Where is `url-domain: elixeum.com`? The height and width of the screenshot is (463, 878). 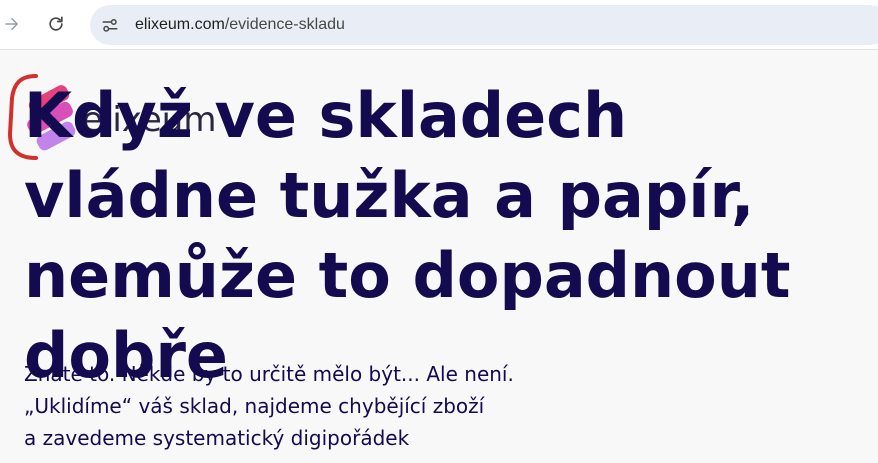
url-domain: elixeum.com is located at coordinates (180, 24).